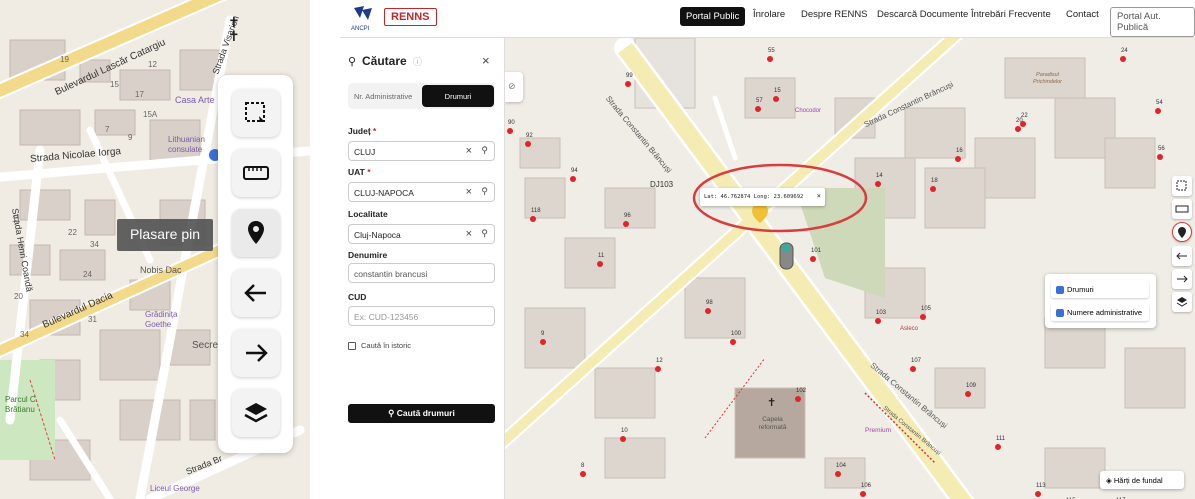 The height and width of the screenshot is (499, 1195). I want to click on judet-field: CLUJ × ⚲, so click(421, 151).